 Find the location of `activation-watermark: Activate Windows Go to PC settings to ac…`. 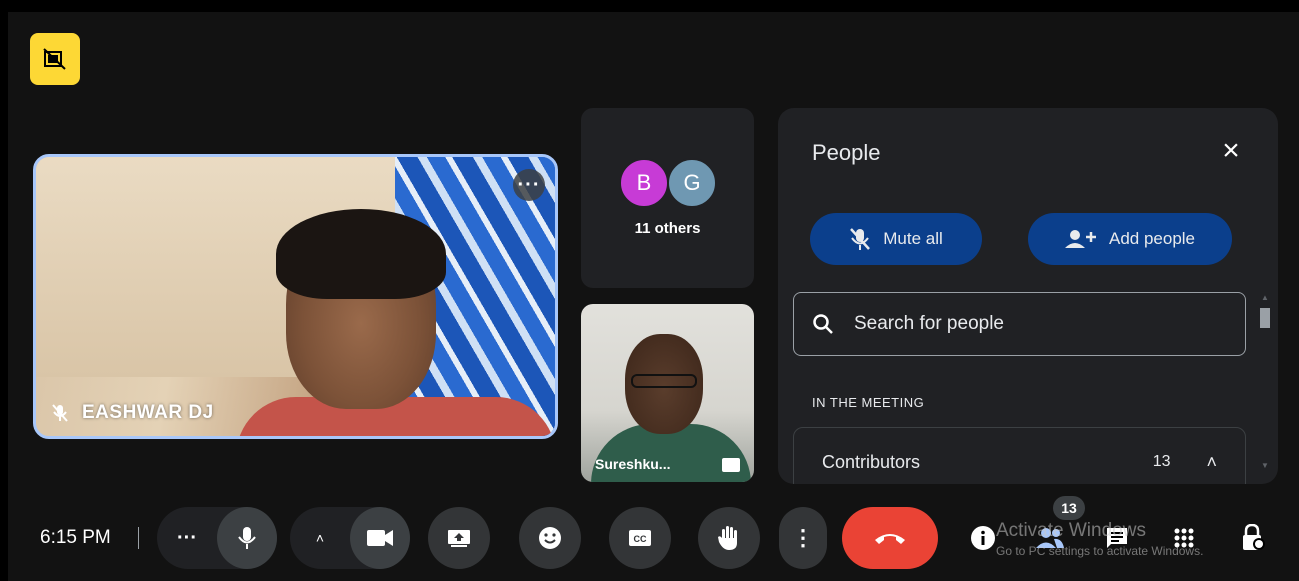

activation-watermark: Activate Windows Go to PC settings to ac… is located at coordinates (1099, 539).